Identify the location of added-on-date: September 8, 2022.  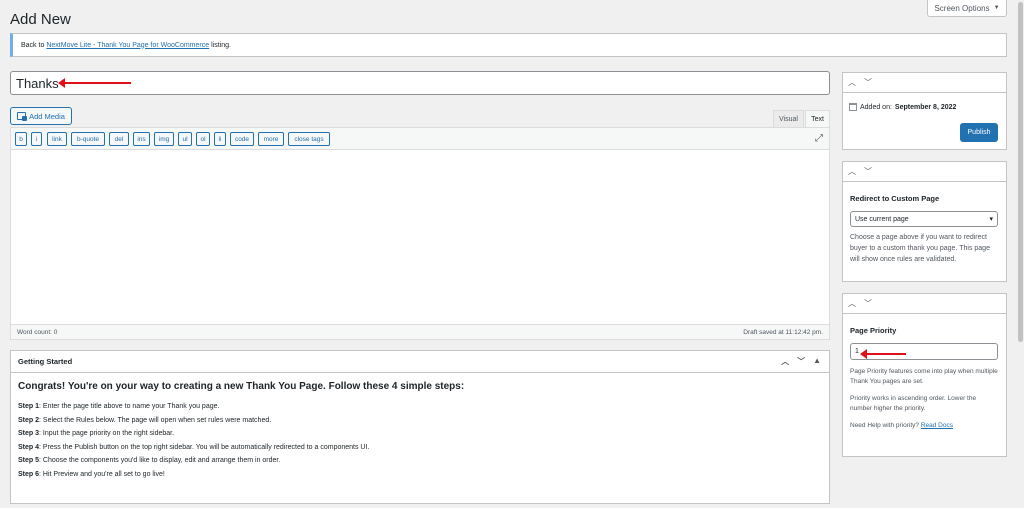
(925, 107).